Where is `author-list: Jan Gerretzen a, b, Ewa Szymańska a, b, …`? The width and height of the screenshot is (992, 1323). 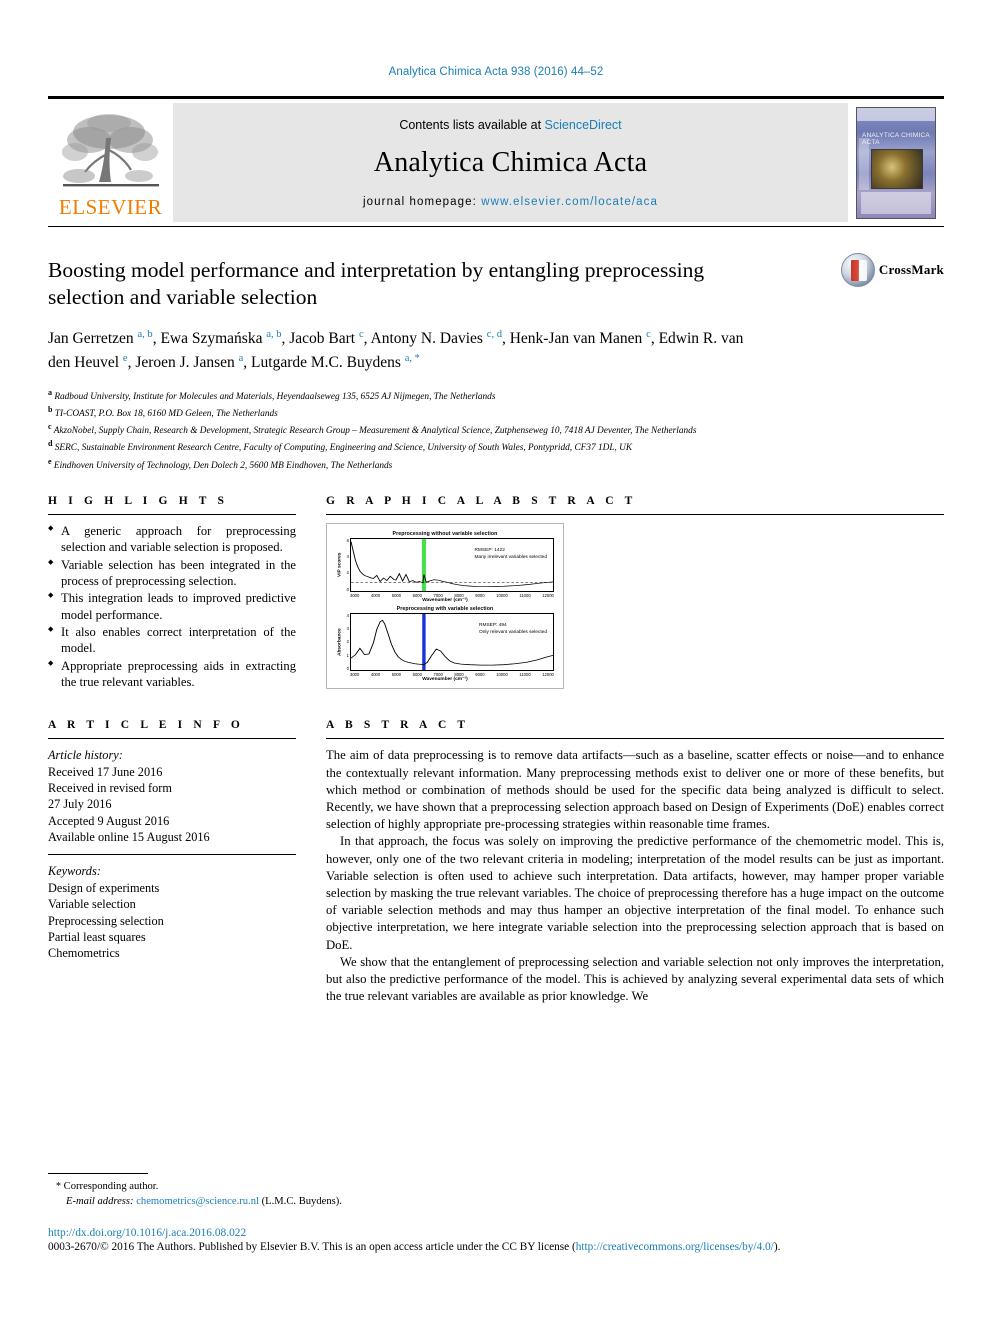 author-list: Jan Gerretzen a, b, Ewa Szymańska a, b, … is located at coordinates (396, 350).